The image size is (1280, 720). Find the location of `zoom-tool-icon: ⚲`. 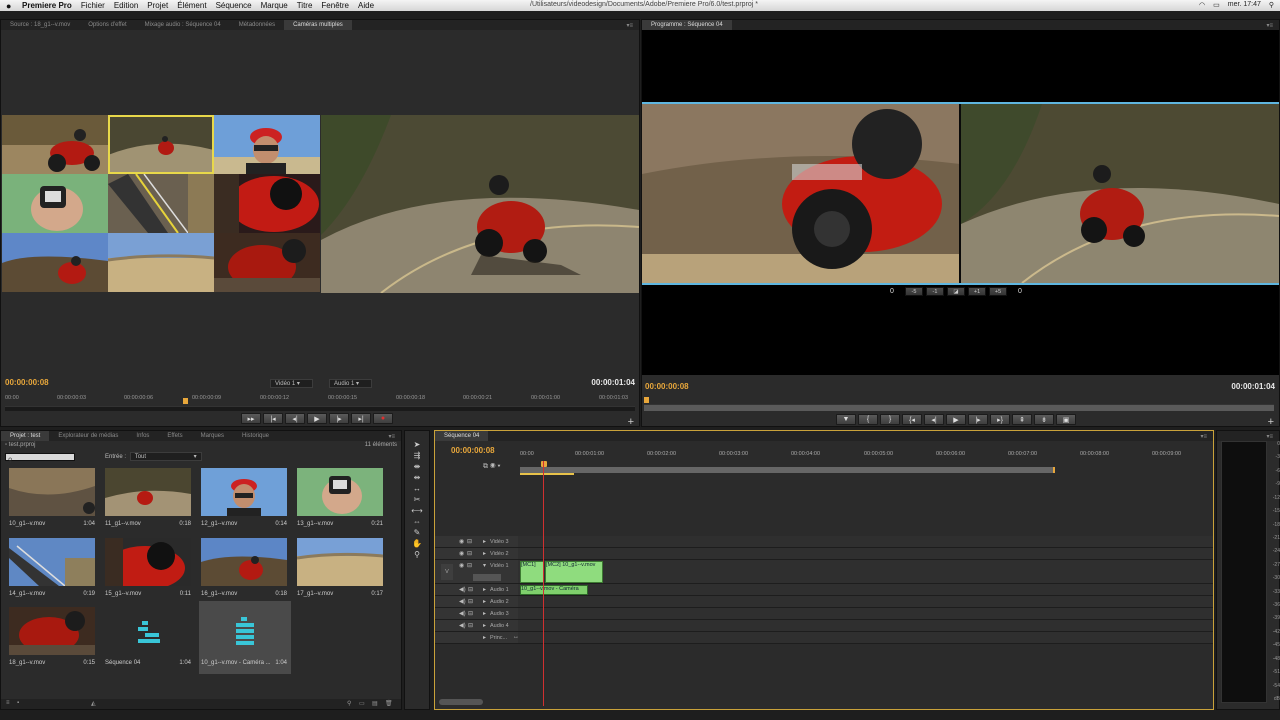

zoom-tool-icon: ⚲ is located at coordinates (417, 554).